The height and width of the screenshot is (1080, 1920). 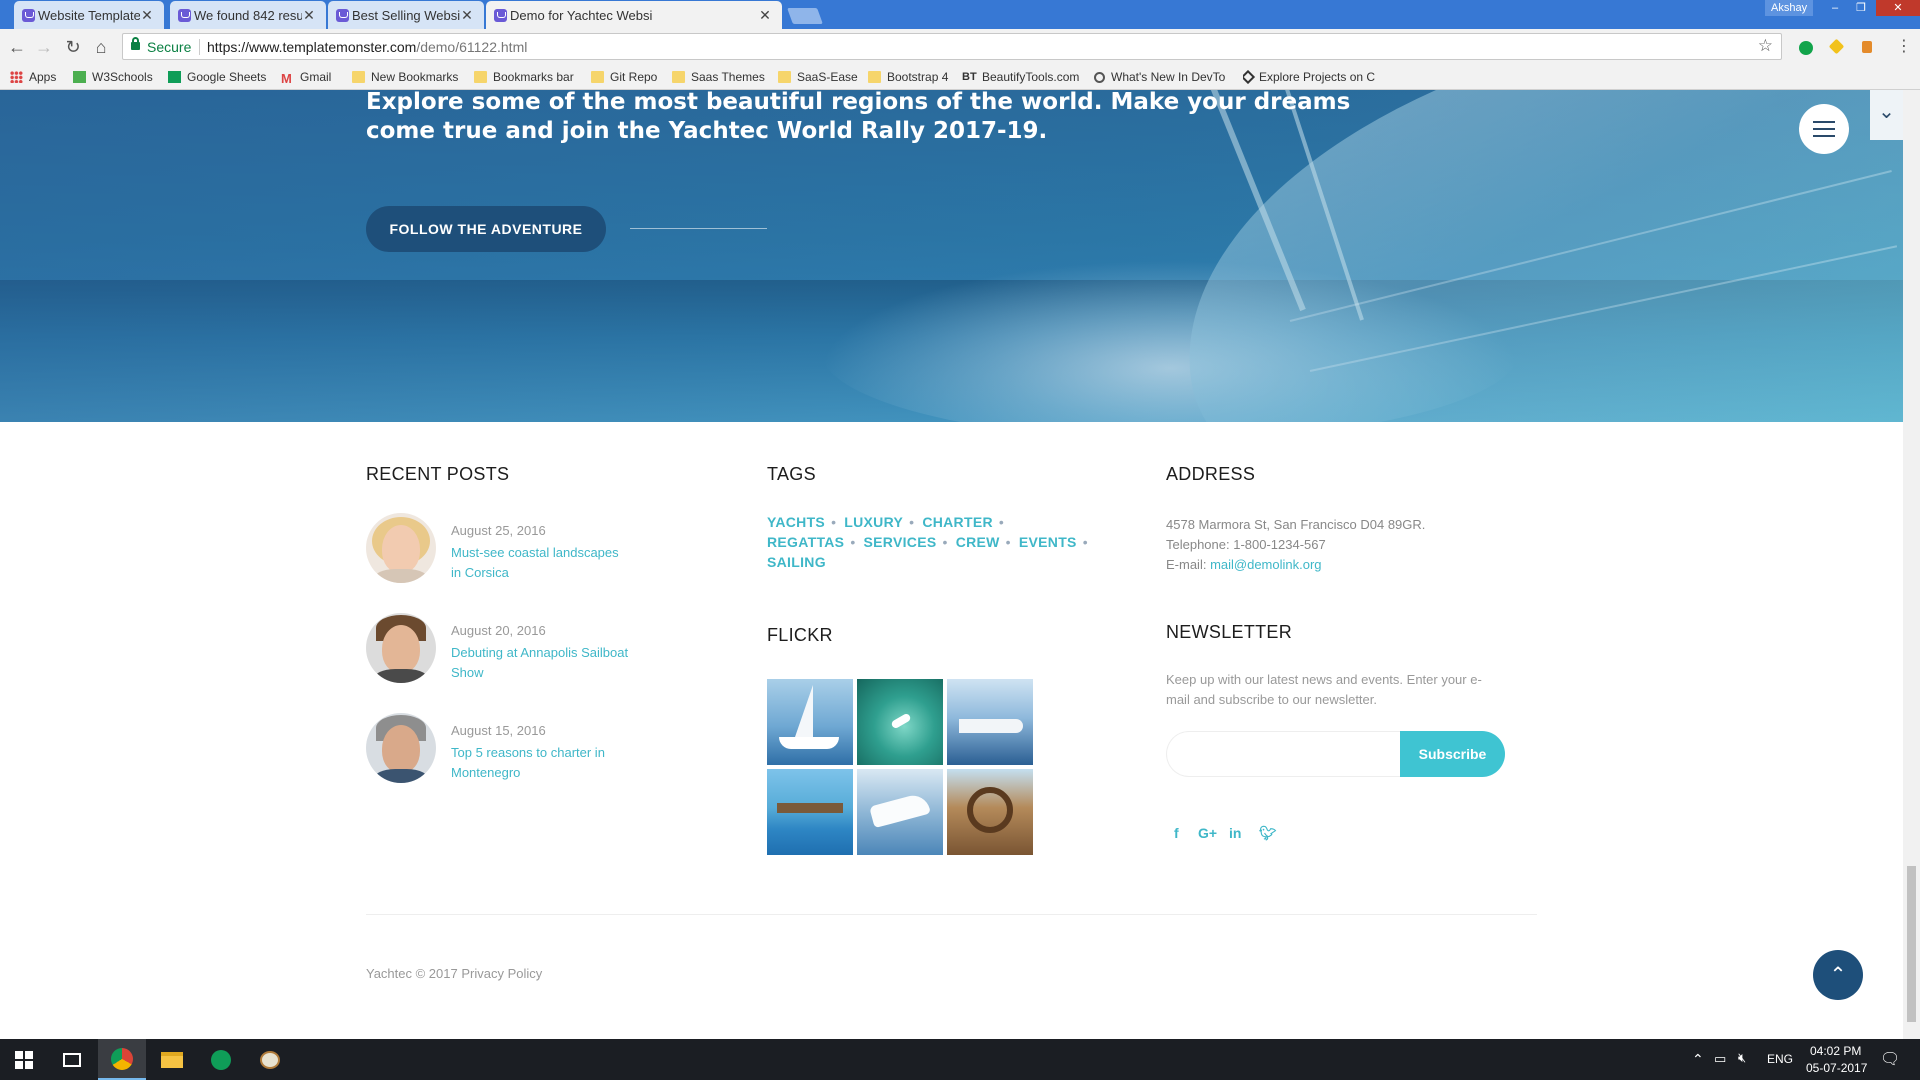 I want to click on email-label: E-mail:, so click(x=1188, y=564).